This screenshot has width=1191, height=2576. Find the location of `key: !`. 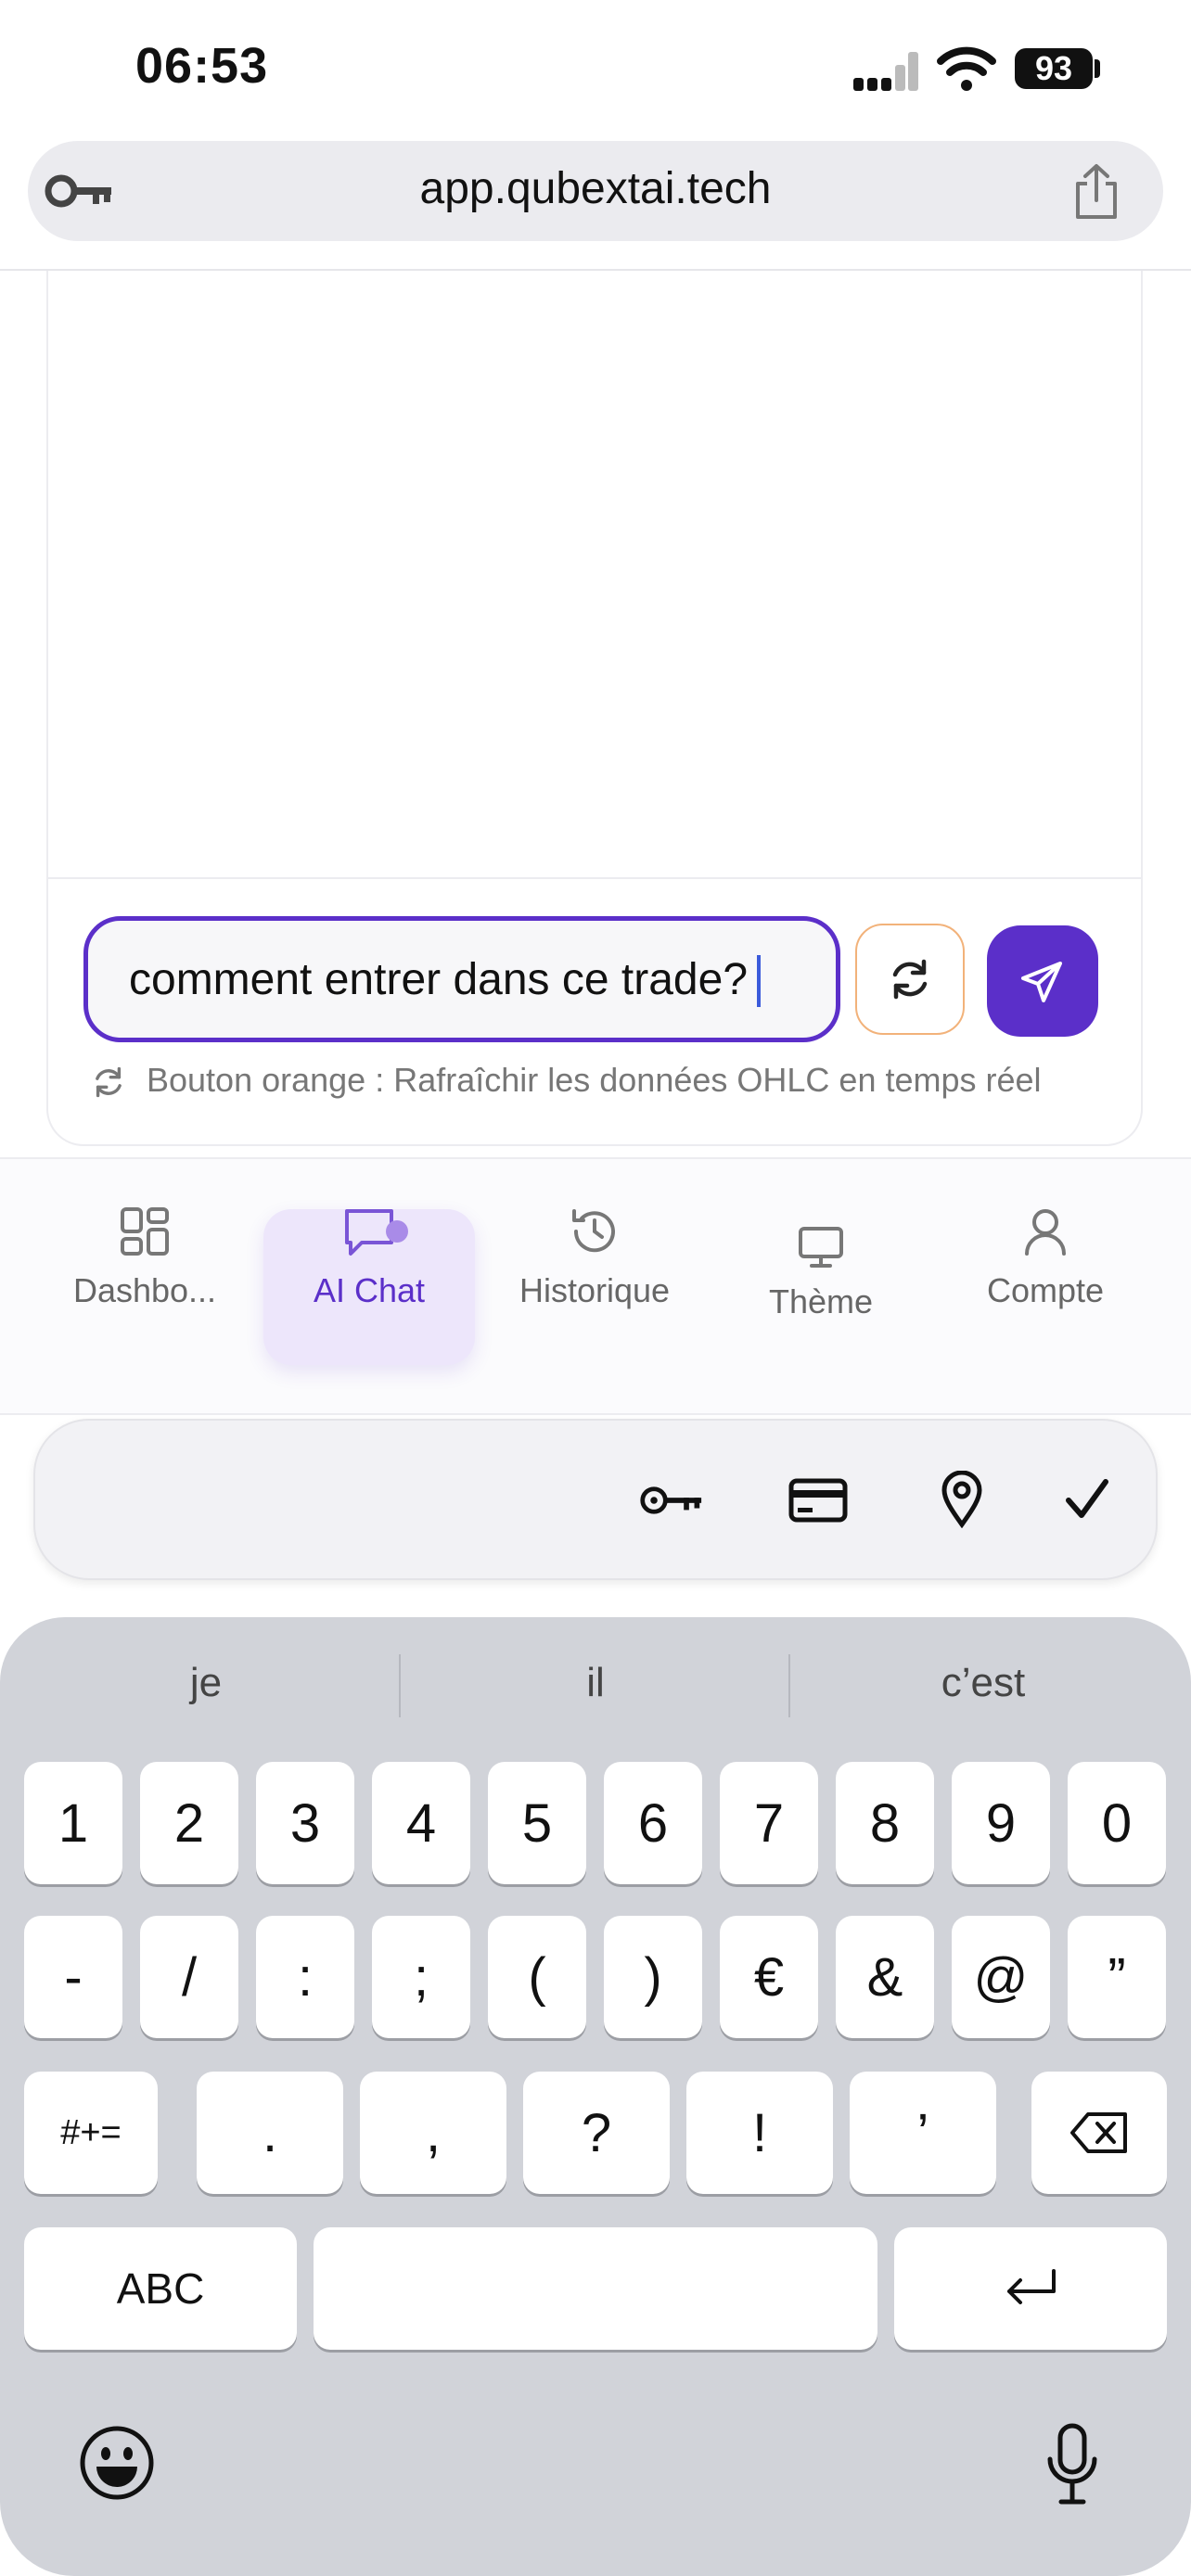

key: ! is located at coordinates (759, 2133).